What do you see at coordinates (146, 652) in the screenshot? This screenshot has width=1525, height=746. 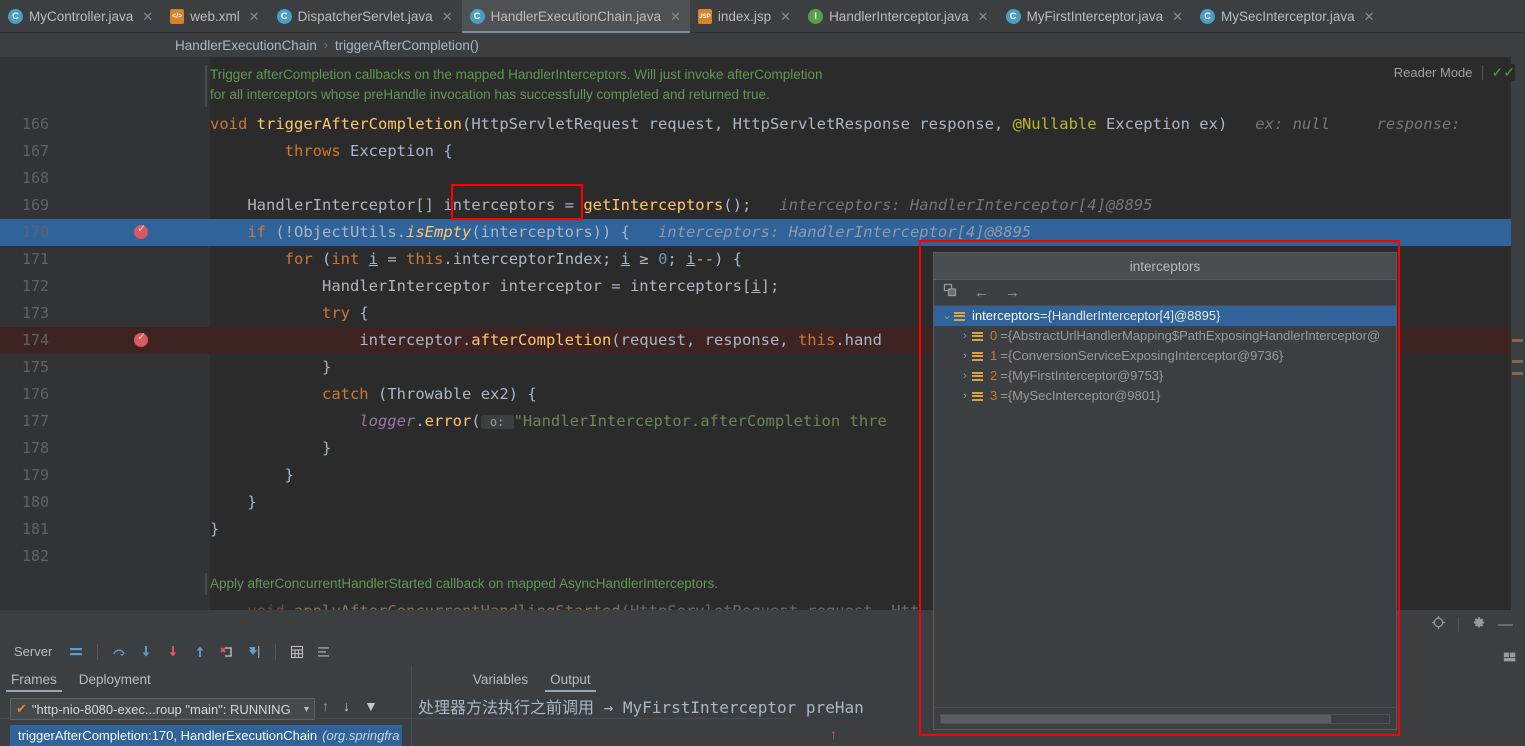 I see `step-into-icon` at bounding box center [146, 652].